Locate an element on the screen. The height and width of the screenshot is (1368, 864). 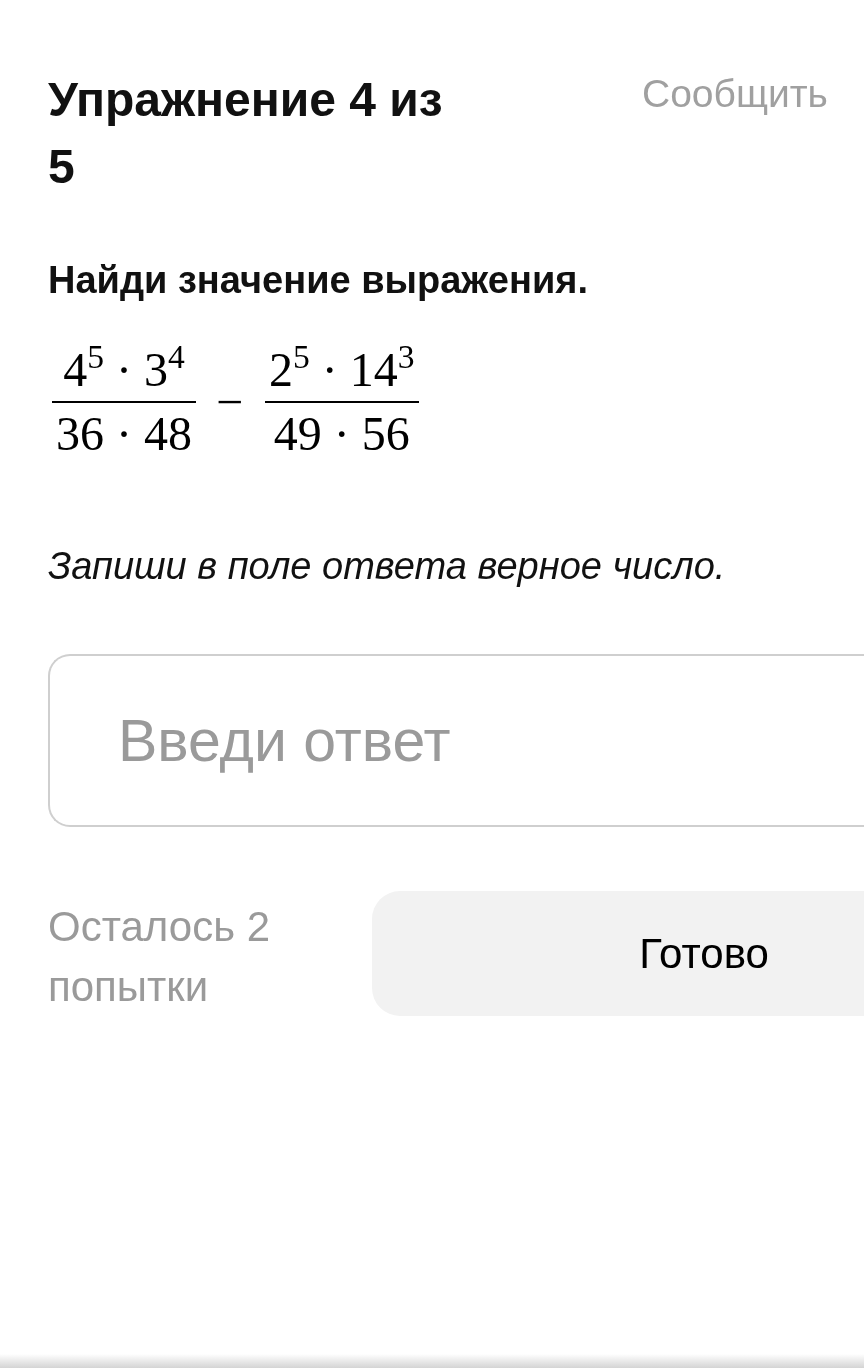
denominator: 36 · 48 is located at coordinates (124, 434).